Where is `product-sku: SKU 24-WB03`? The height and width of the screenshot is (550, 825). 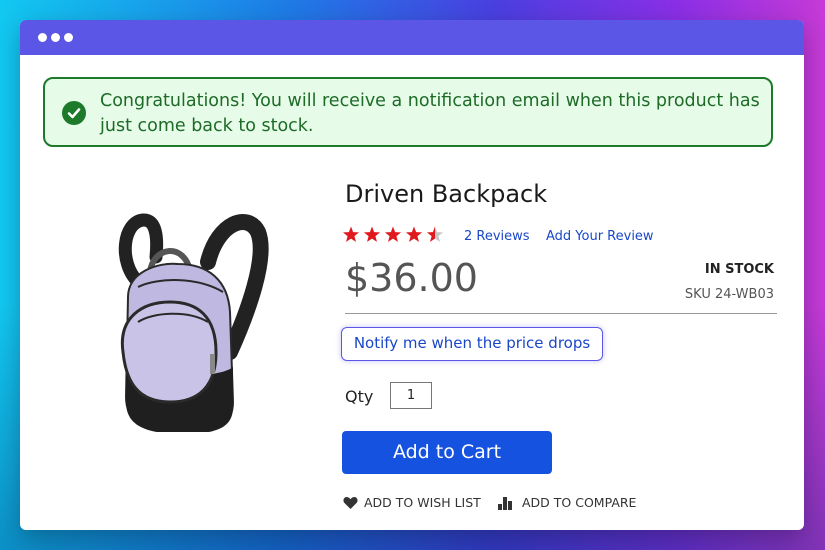
product-sku: SKU 24-WB03 is located at coordinates (729, 294).